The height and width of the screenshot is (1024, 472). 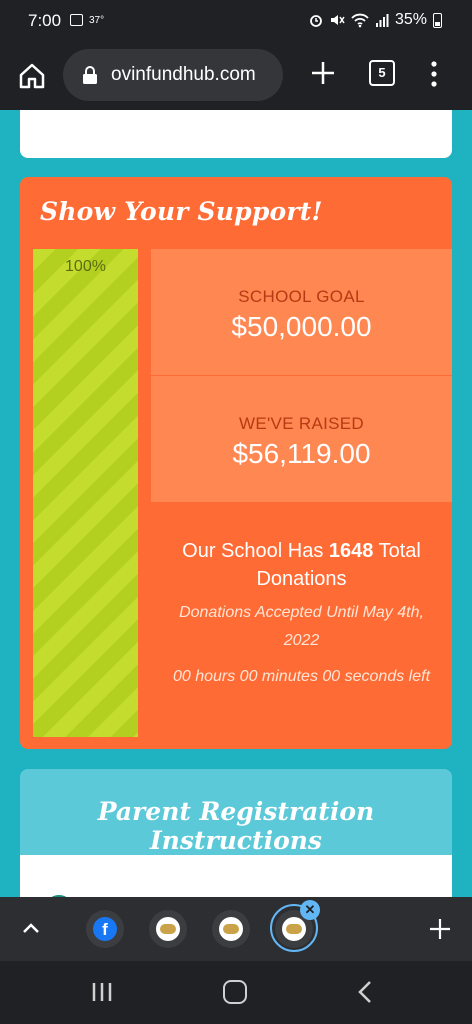 I want to click on goal-value: $50,000.00, so click(x=301, y=326).